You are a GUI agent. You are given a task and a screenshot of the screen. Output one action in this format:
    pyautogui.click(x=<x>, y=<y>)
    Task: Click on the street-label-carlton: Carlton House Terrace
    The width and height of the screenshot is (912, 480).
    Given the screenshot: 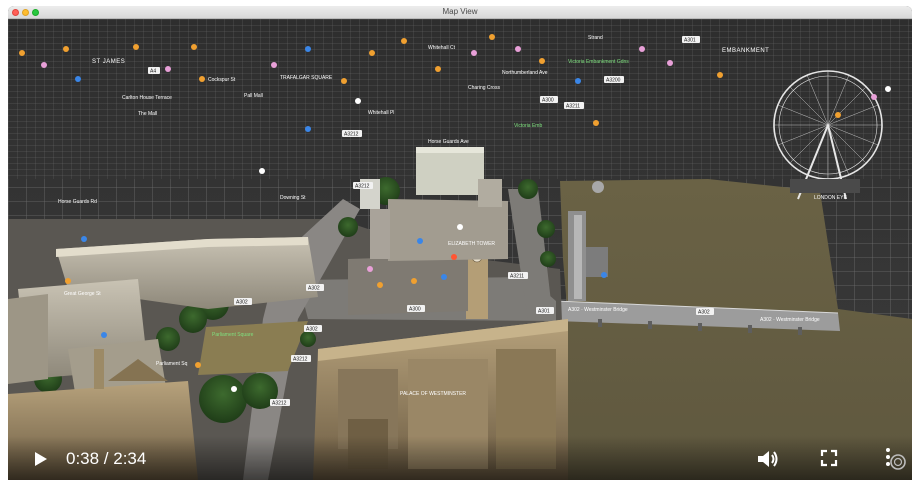 What is the action you would take?
    pyautogui.click(x=147, y=98)
    